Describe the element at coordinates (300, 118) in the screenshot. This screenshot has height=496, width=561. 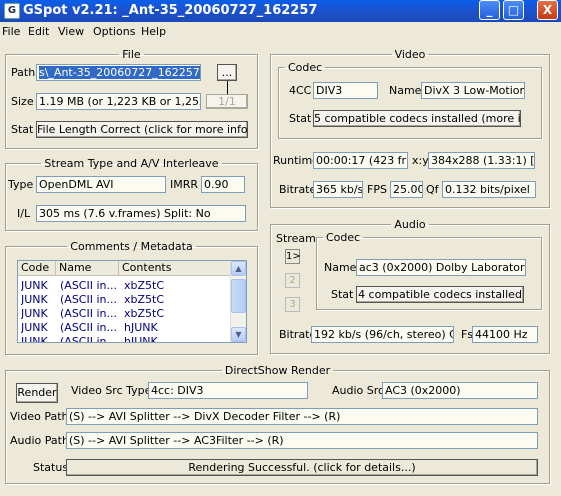
I see `video-stat-label: Stat` at that location.